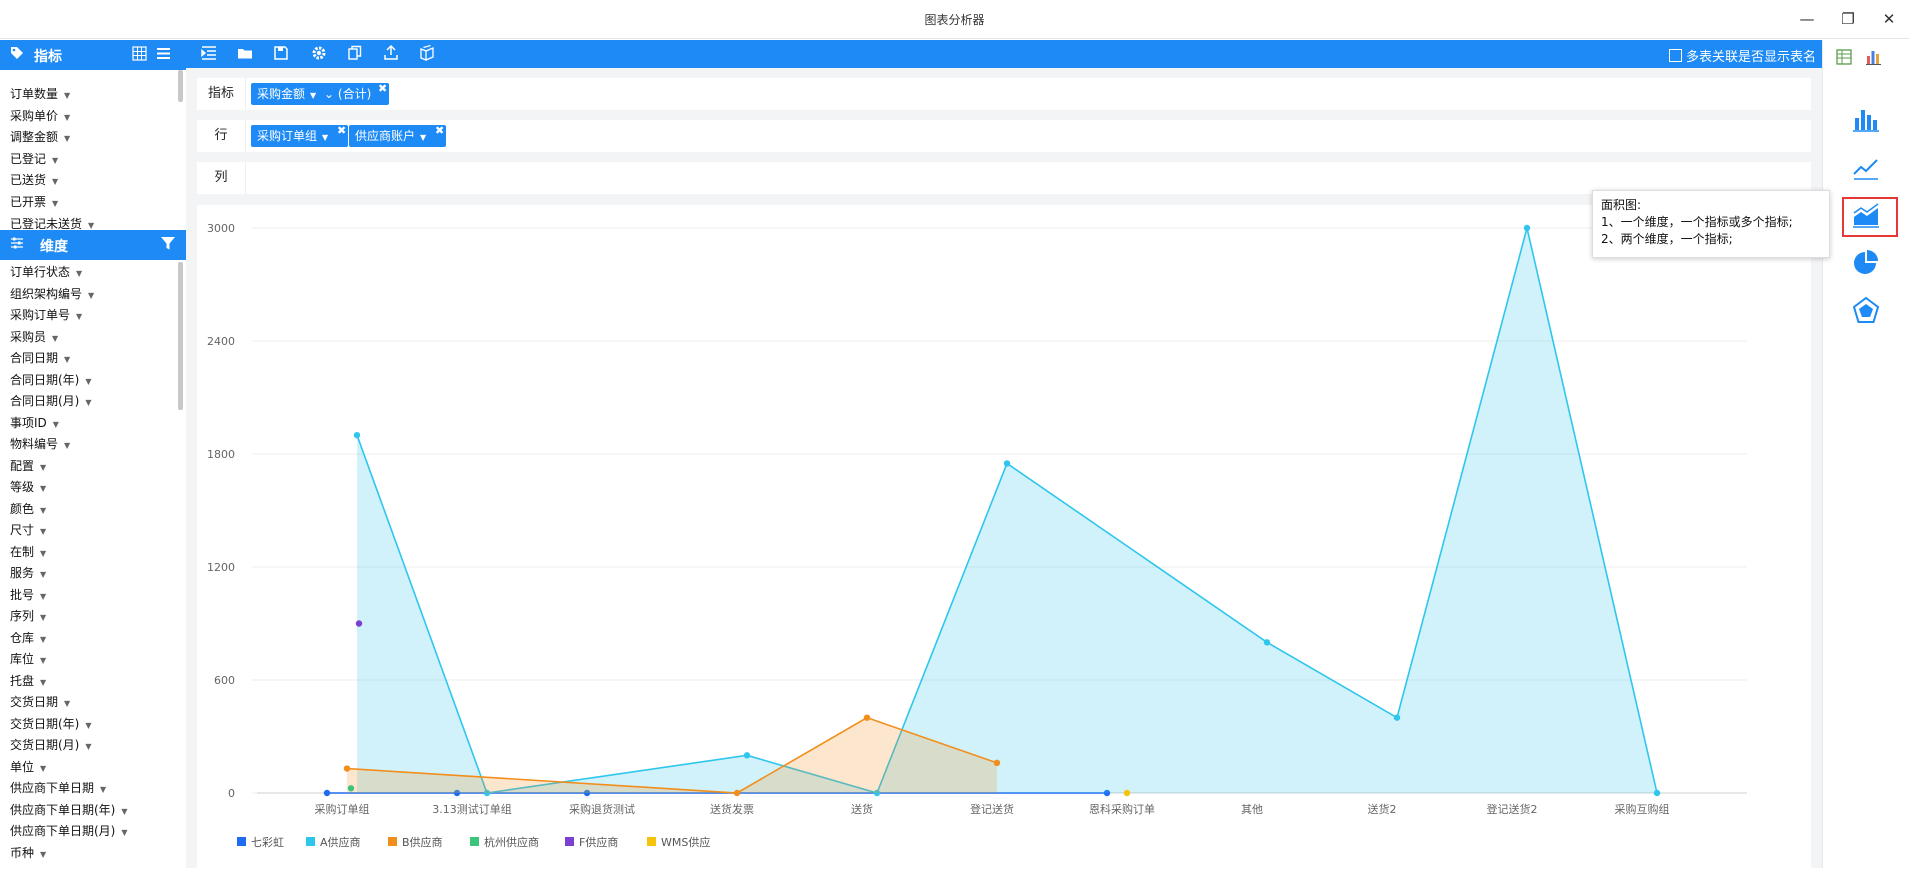 Image resolution: width=1909 pixels, height=871 pixels. I want to click on chart-type-panel, so click(1865, 454).